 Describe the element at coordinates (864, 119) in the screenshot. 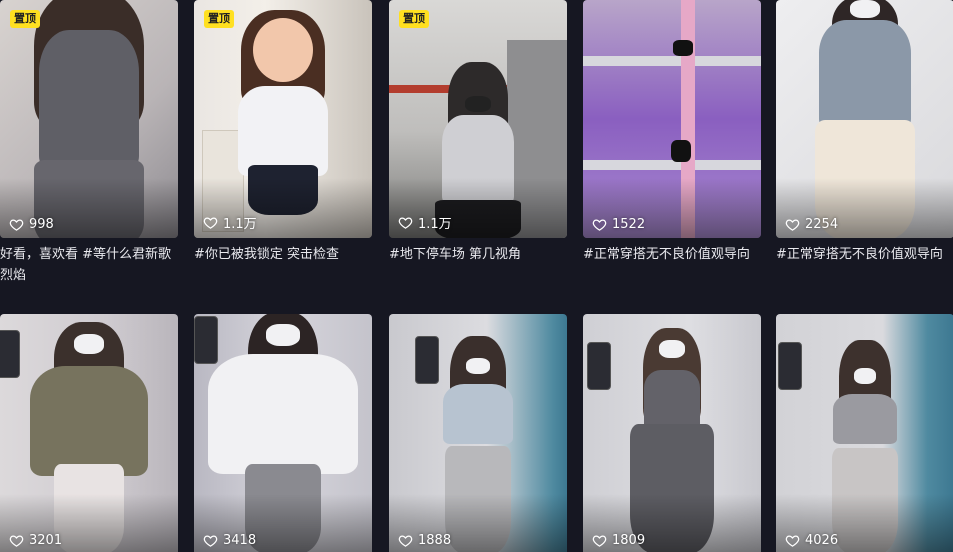

I see `video-thumbnail: 2254` at that location.